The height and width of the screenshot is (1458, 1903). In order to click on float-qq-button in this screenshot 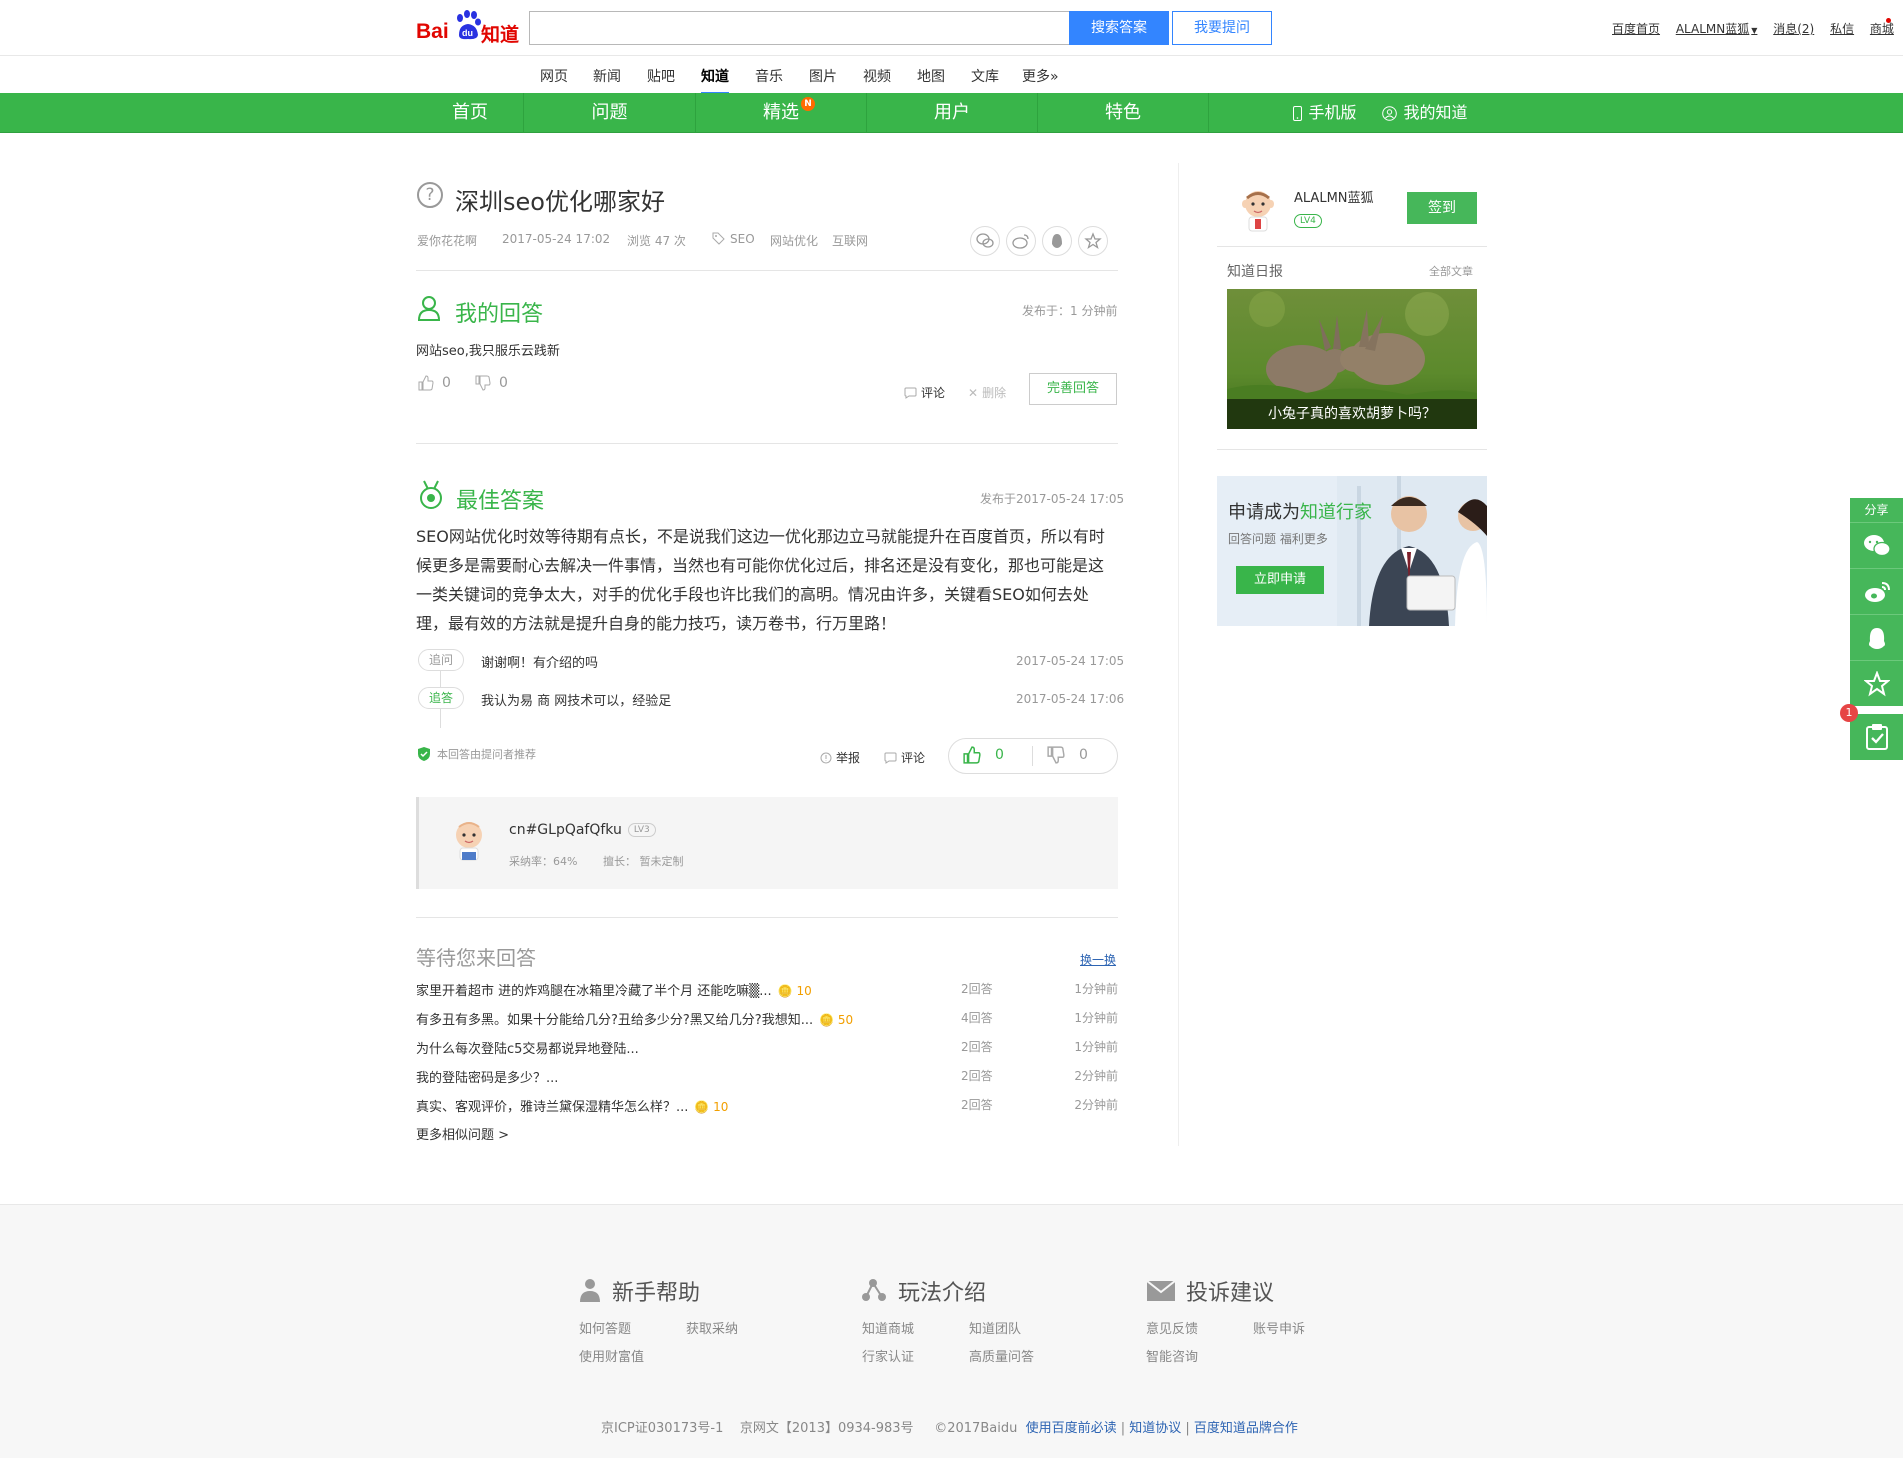, I will do `click(1876, 637)`.